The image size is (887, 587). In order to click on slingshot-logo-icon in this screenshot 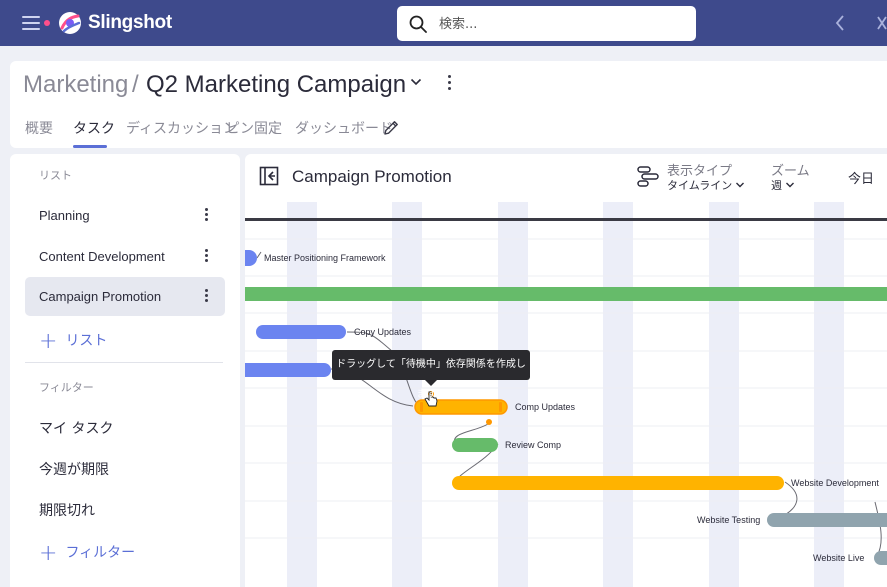, I will do `click(70, 23)`.